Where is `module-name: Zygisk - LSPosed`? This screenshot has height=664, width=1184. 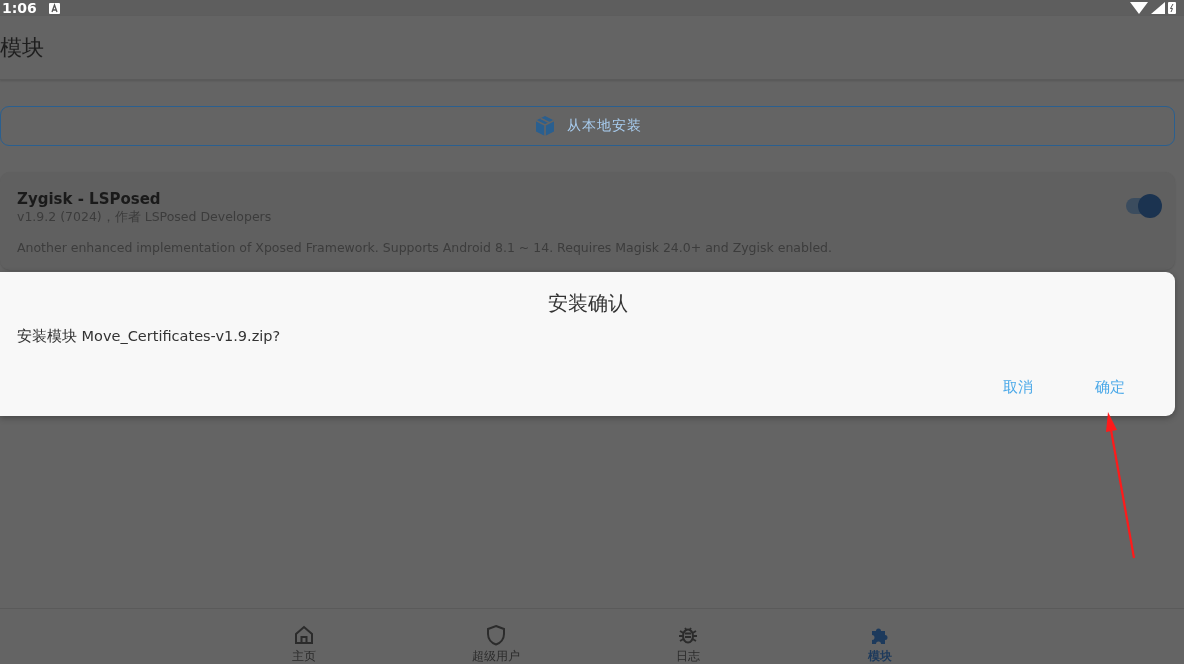
module-name: Zygisk - LSPosed is located at coordinates (89, 199).